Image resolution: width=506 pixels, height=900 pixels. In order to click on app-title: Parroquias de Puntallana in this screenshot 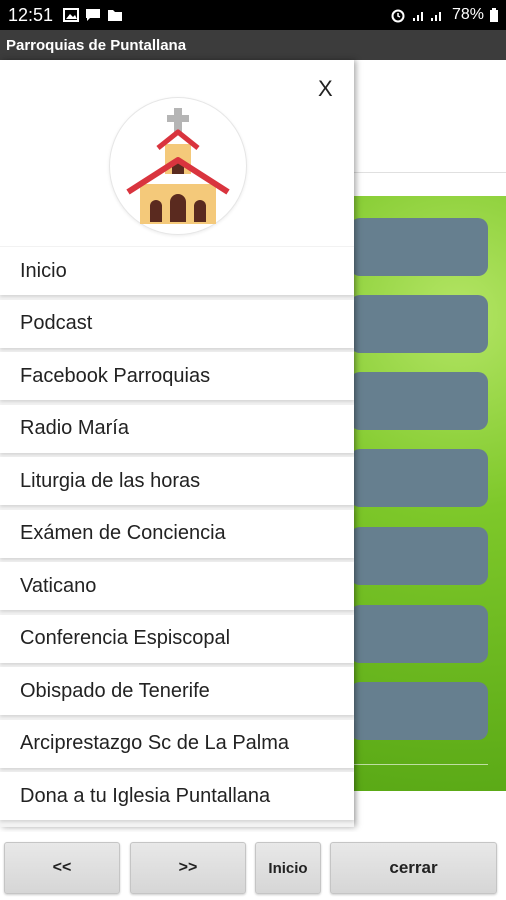, I will do `click(96, 45)`.